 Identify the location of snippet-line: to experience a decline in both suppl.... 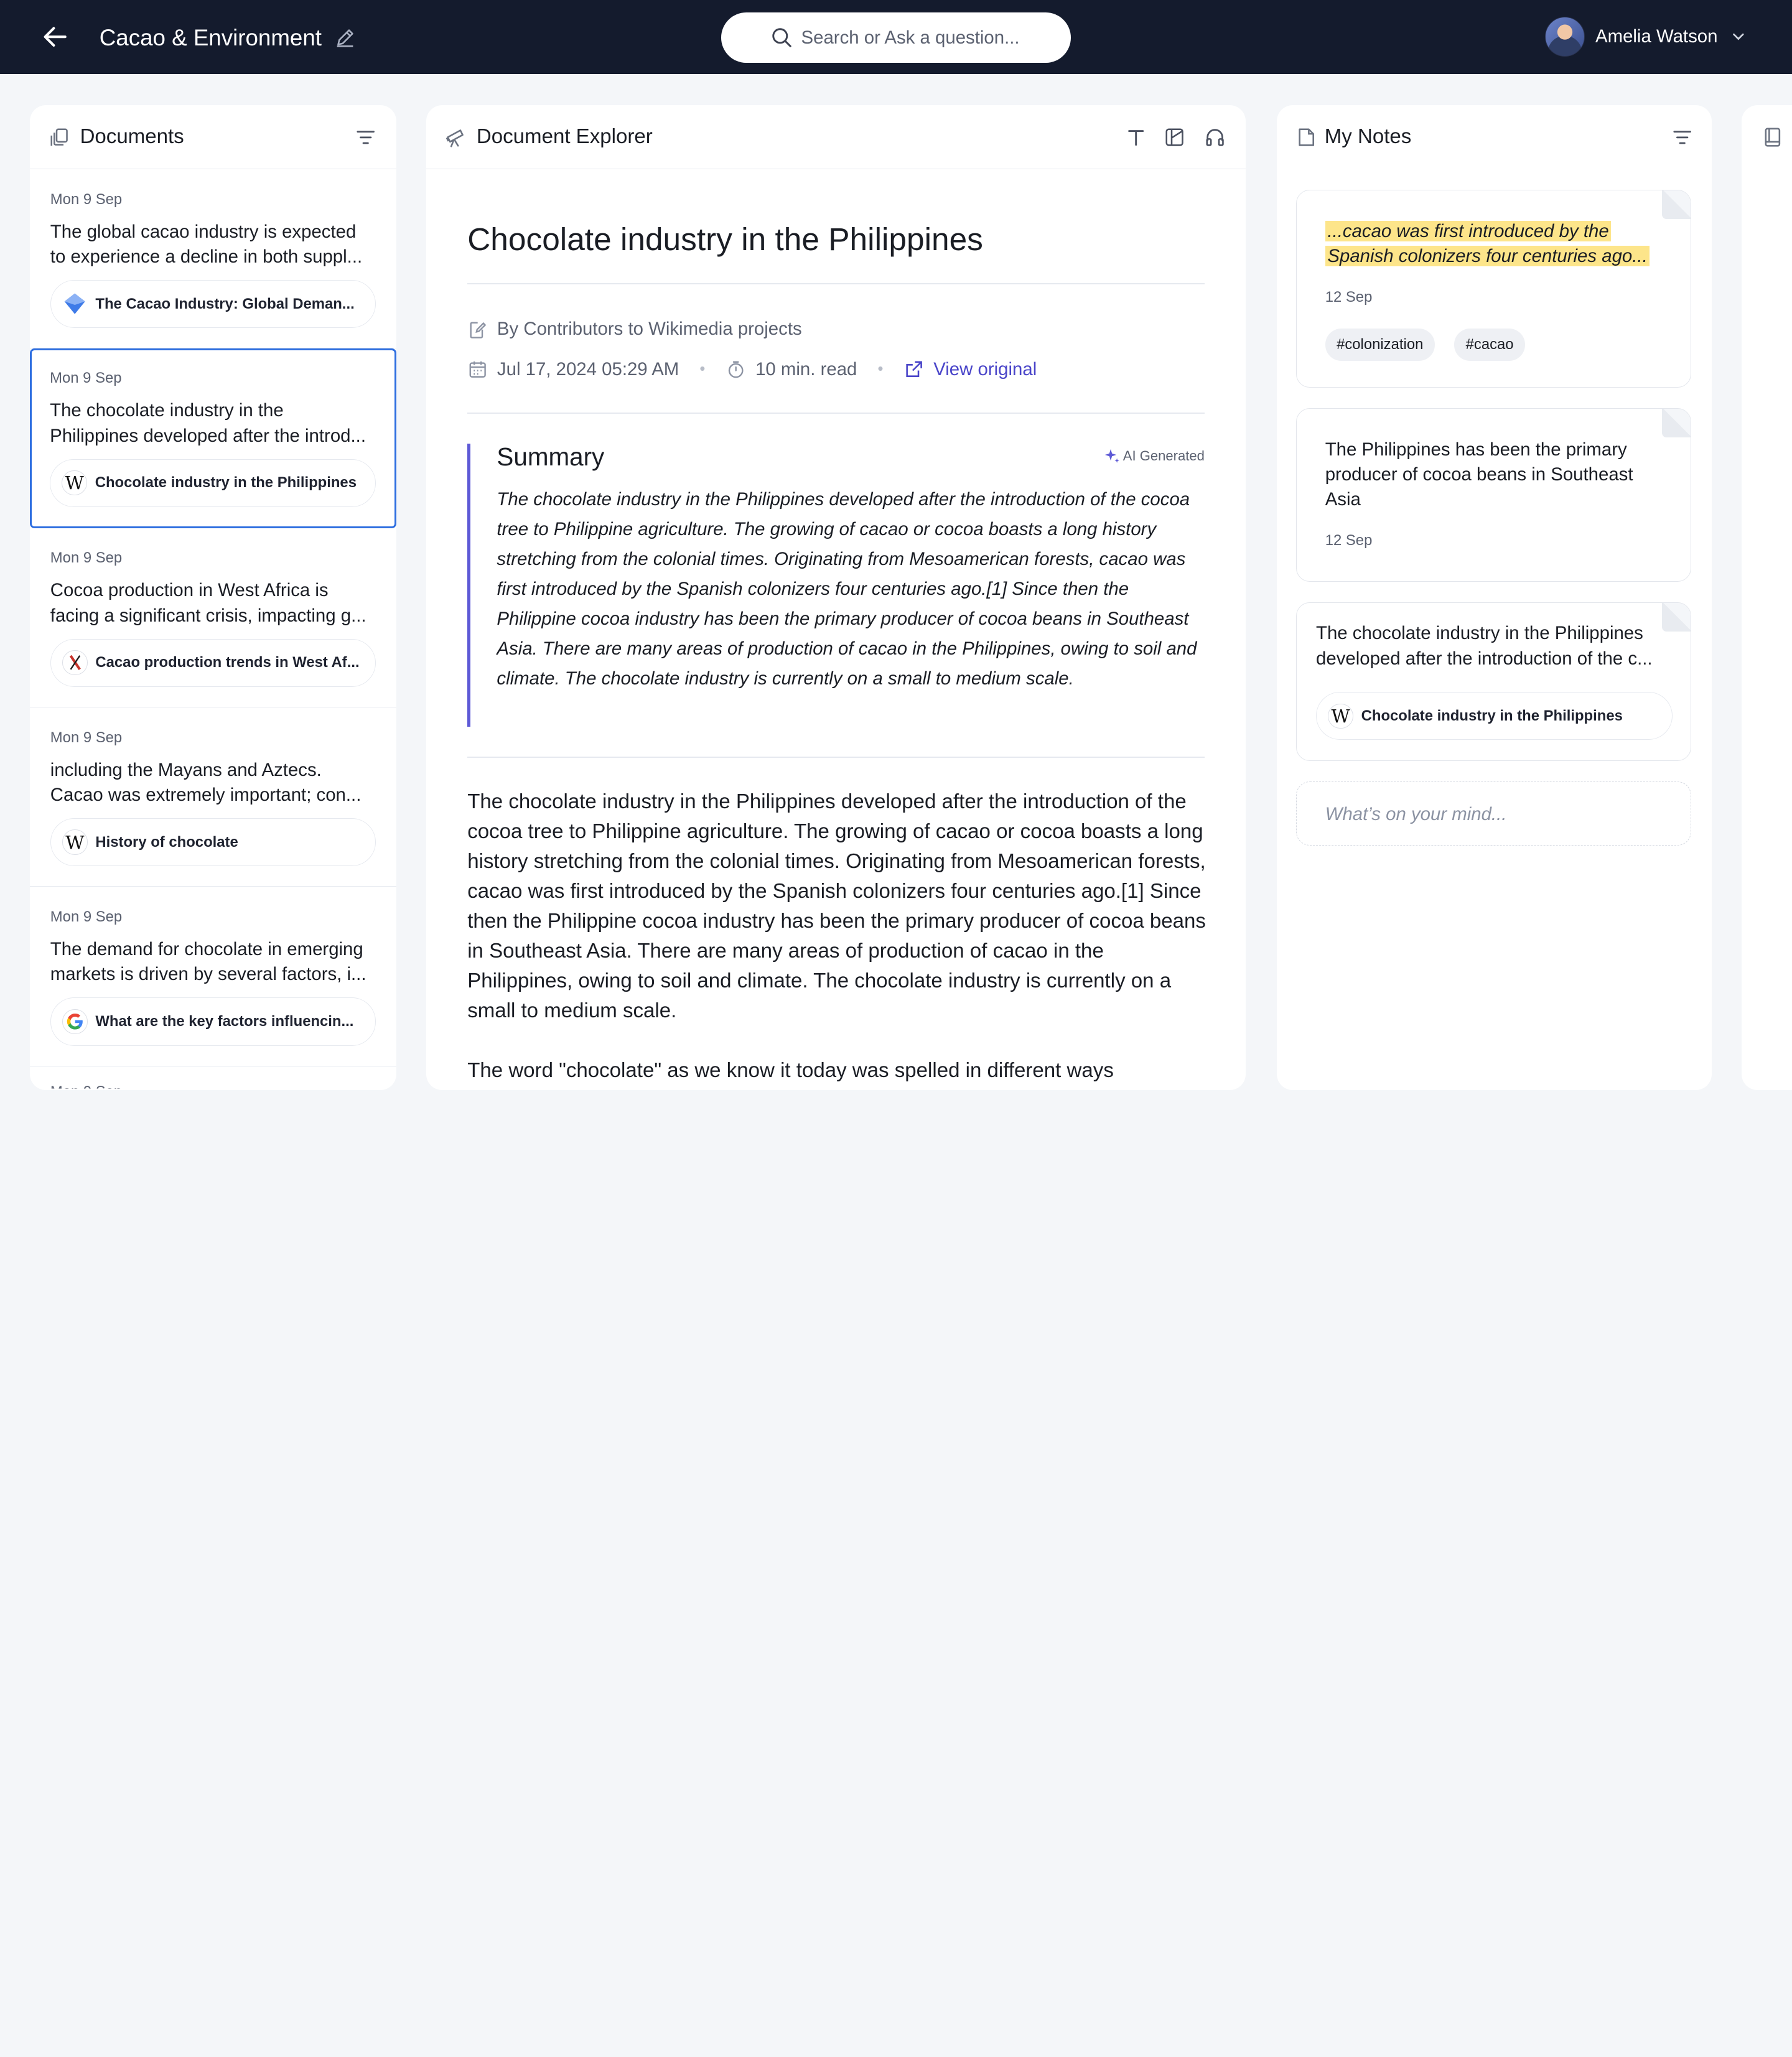
(206, 257).